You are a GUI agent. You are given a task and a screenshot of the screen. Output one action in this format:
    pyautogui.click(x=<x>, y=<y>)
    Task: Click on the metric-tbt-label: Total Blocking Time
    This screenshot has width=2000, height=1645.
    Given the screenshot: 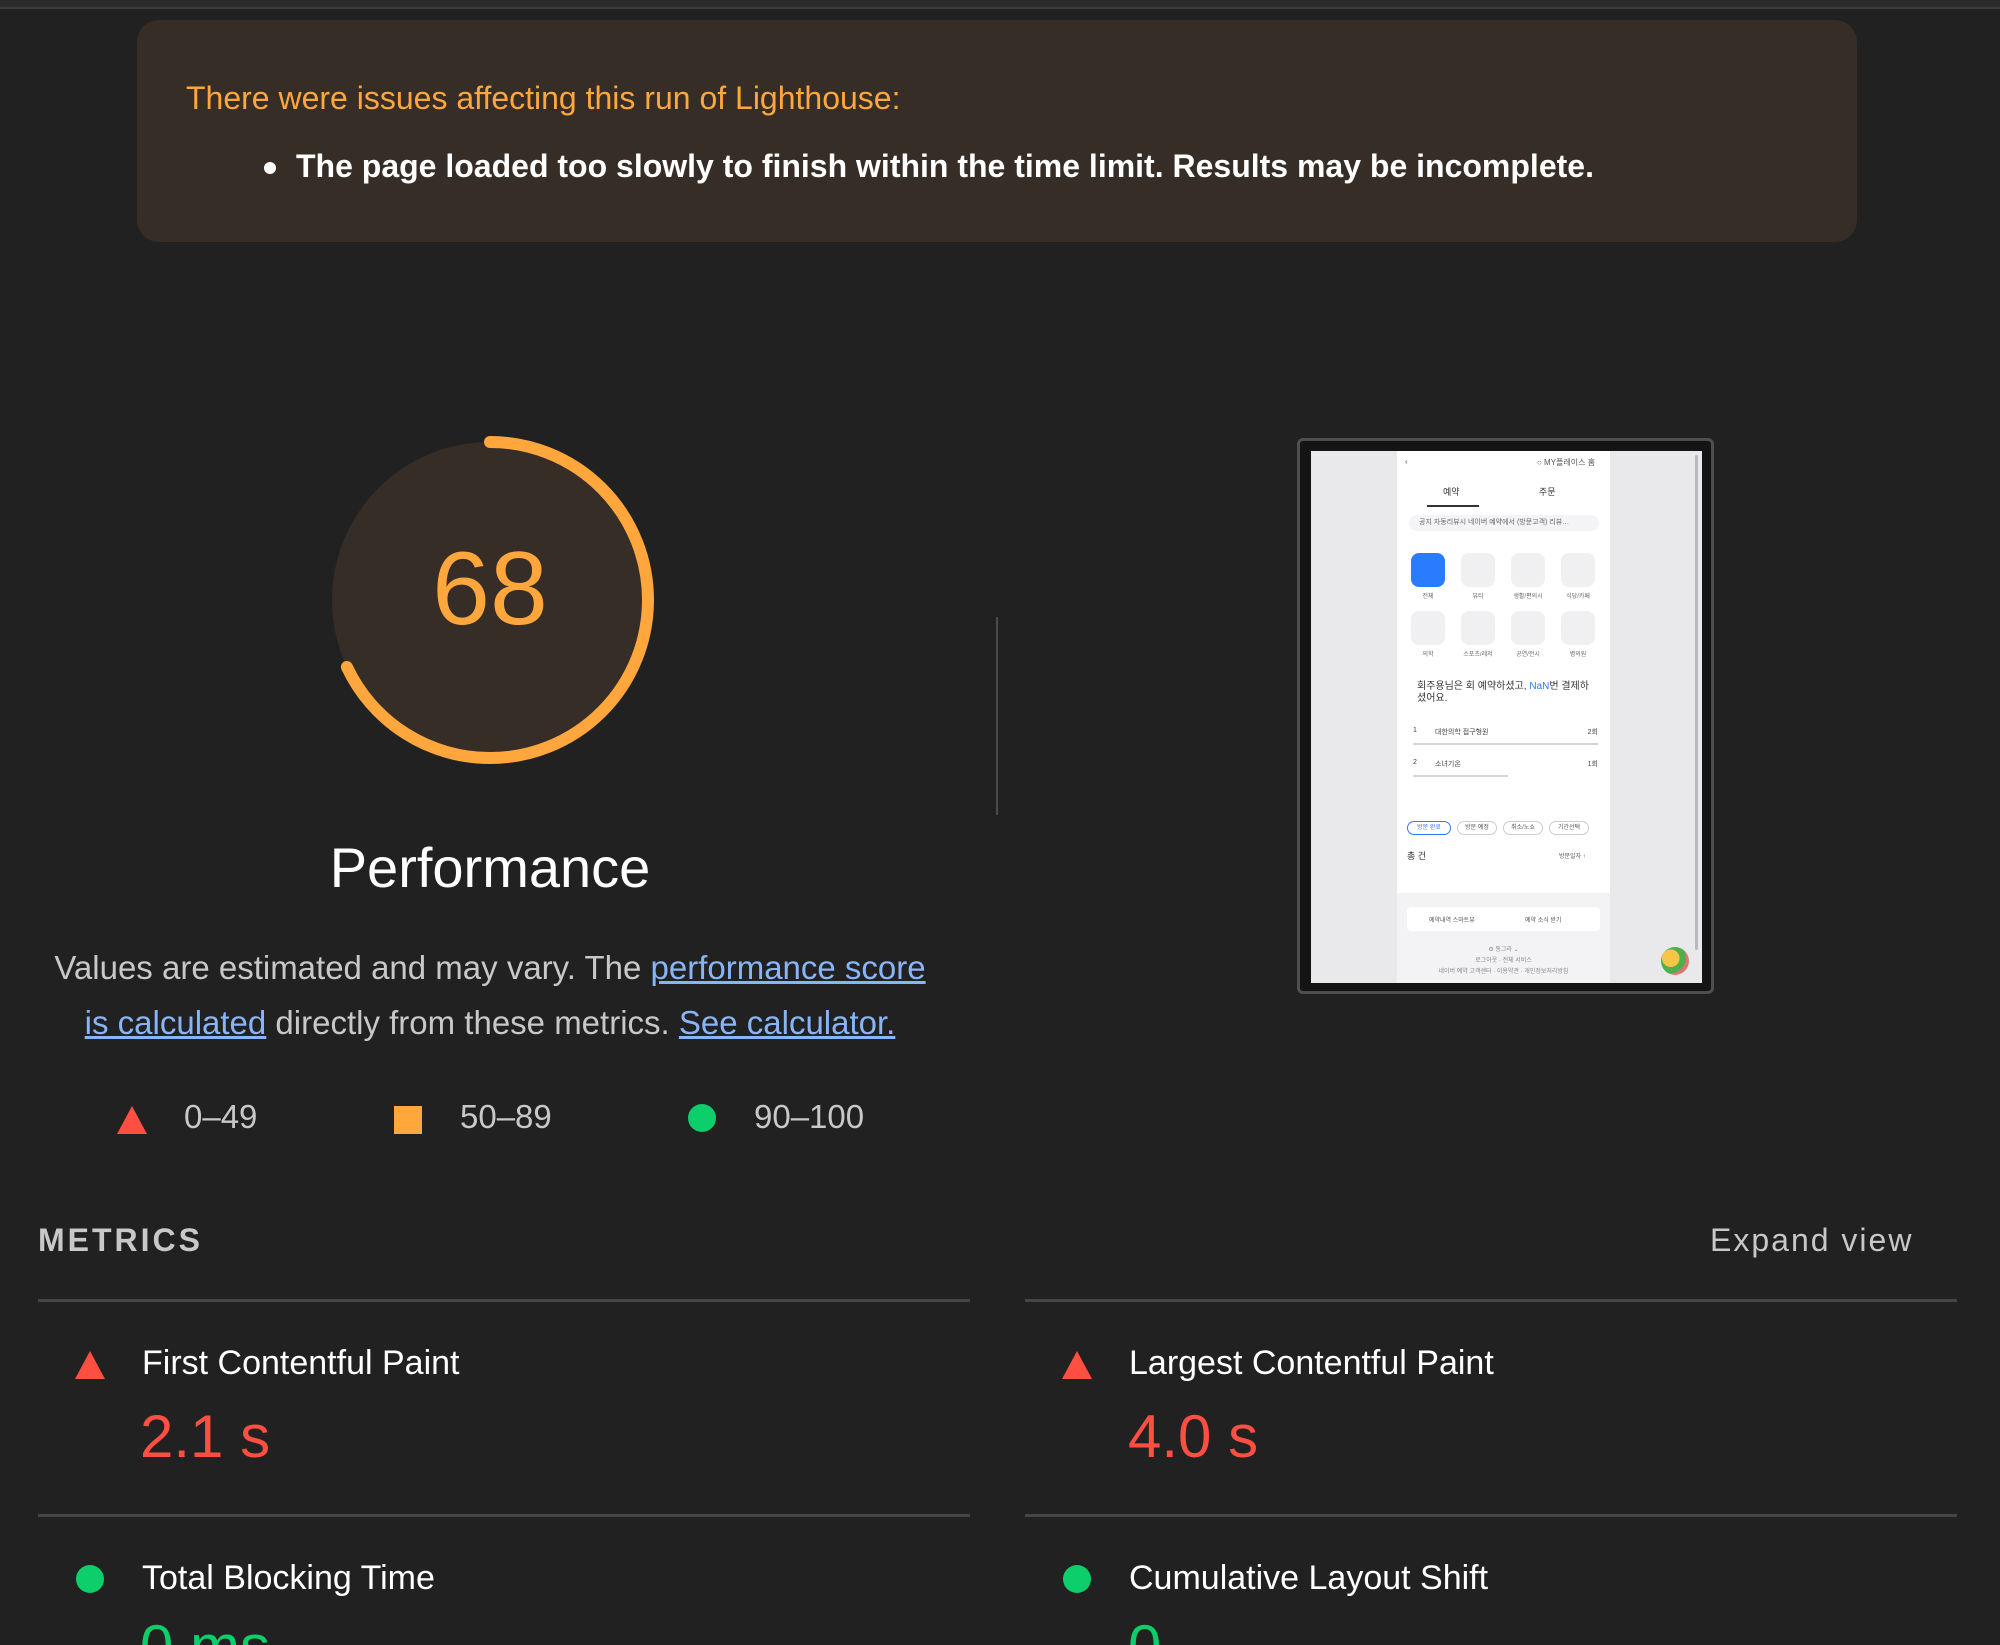 What is the action you would take?
    pyautogui.click(x=288, y=1578)
    